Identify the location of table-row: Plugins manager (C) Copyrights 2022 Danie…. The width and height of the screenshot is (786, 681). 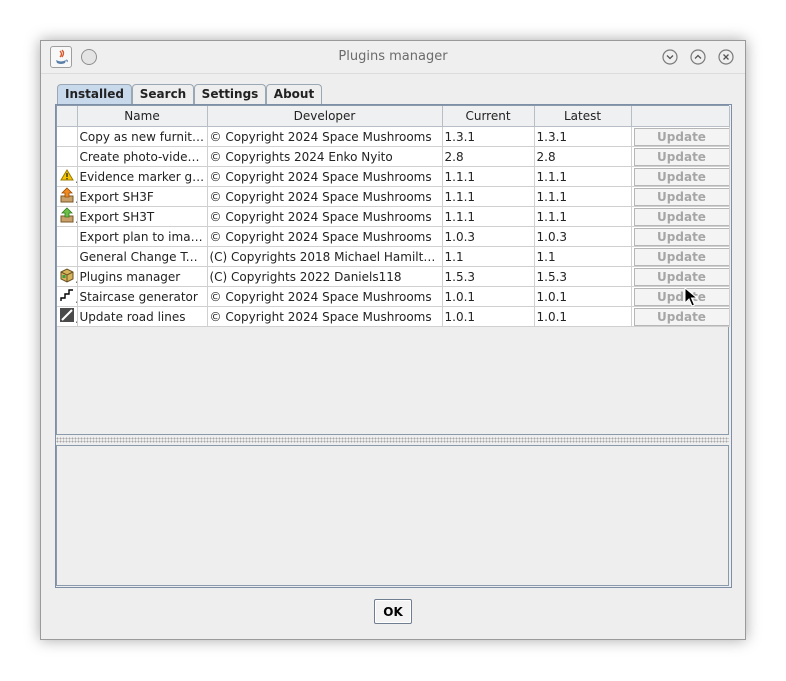
(393, 276).